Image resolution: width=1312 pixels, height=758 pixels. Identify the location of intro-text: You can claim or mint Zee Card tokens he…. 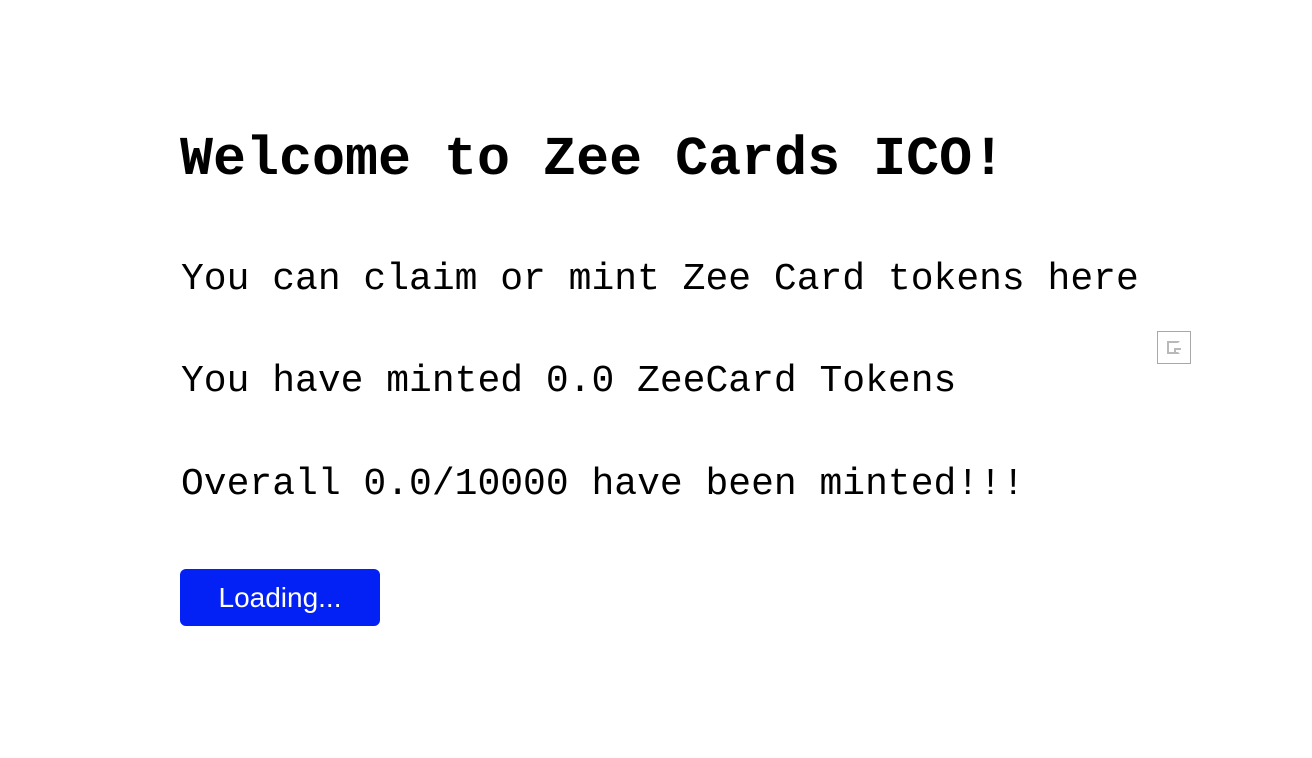
(660, 279).